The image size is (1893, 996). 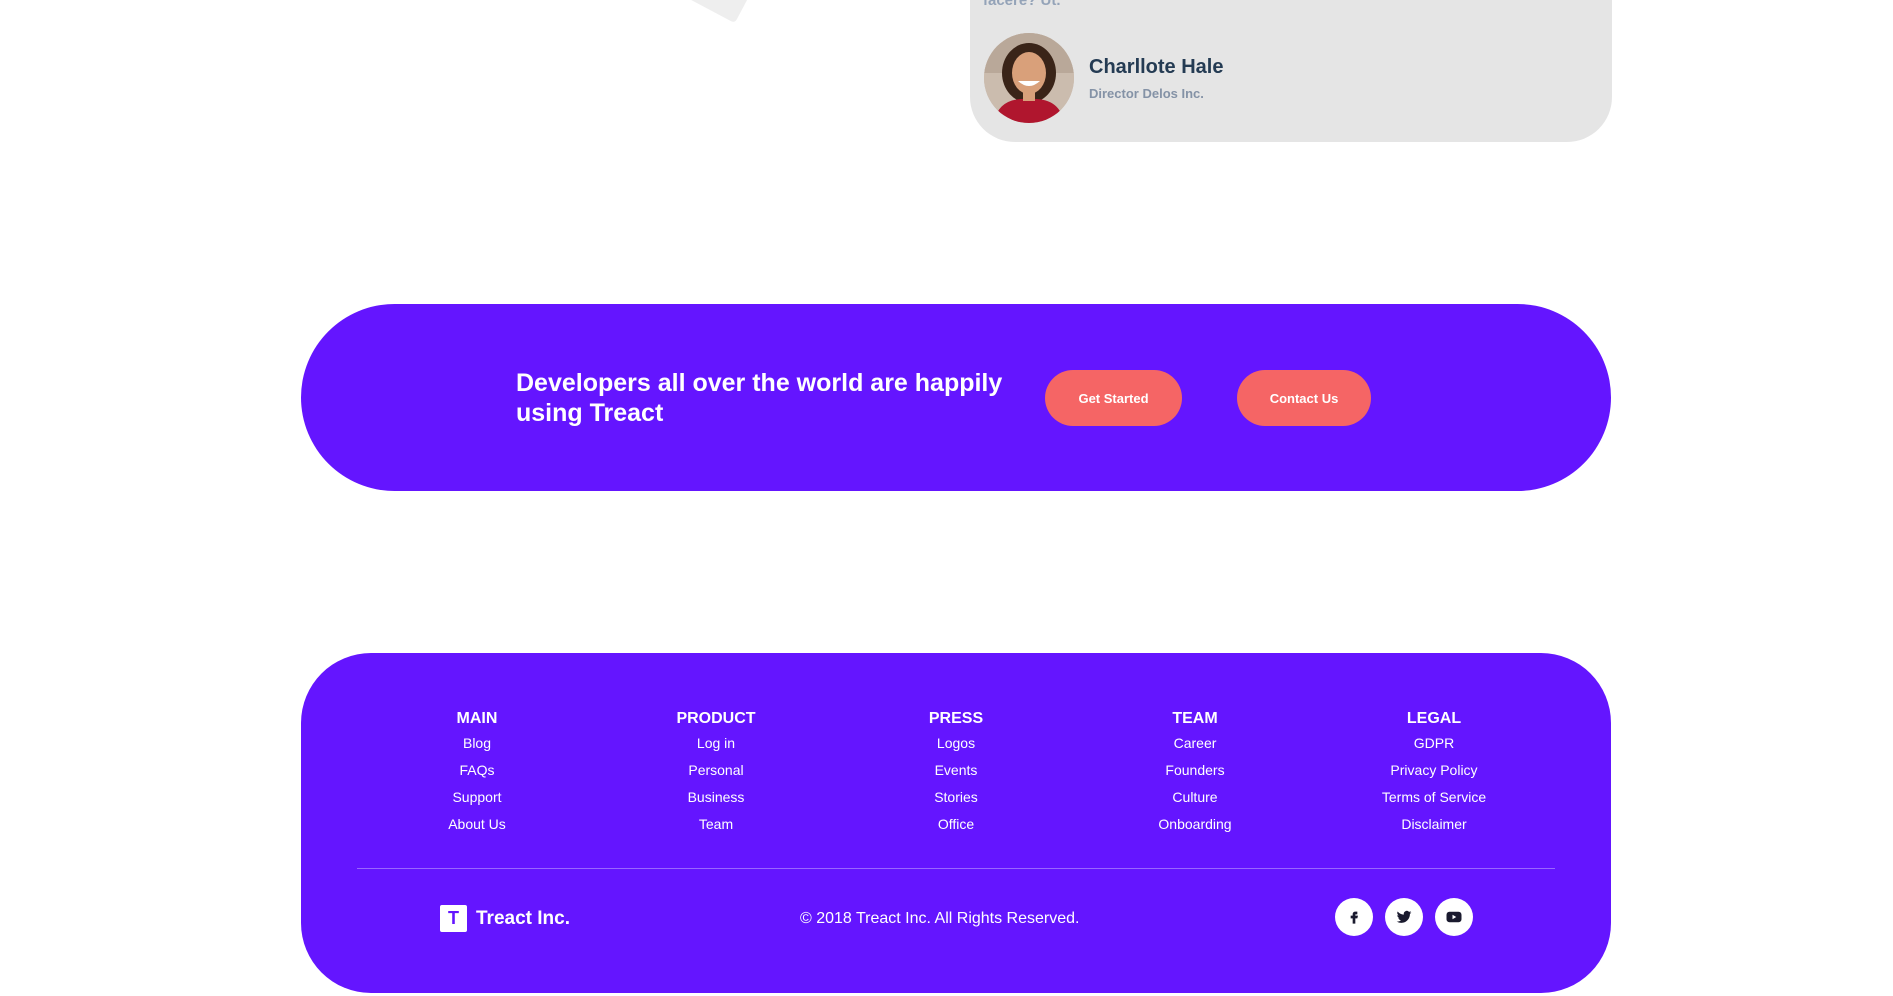 What do you see at coordinates (477, 797) in the screenshot?
I see `footer-link-support: Support` at bounding box center [477, 797].